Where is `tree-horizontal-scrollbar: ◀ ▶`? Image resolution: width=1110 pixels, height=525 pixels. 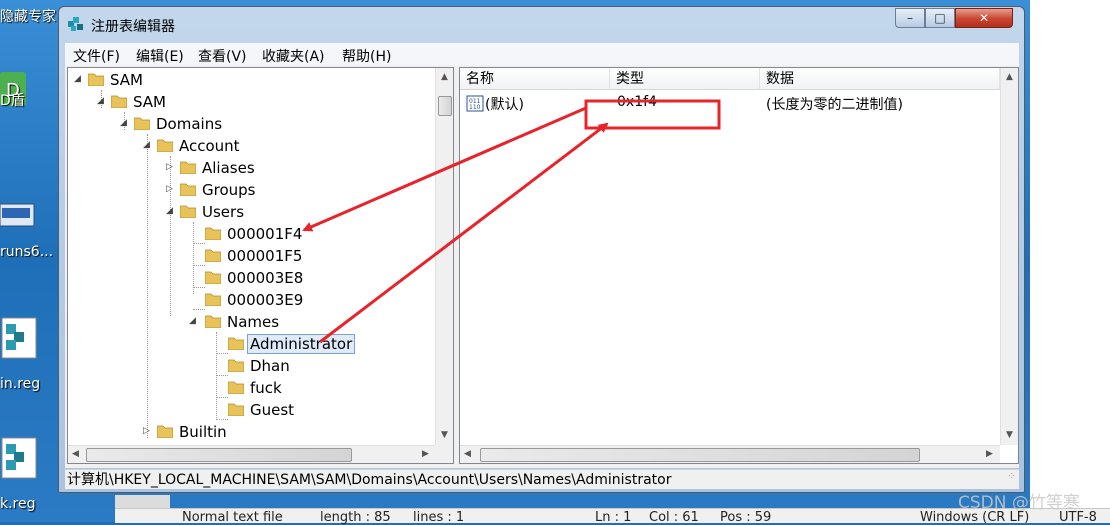 tree-horizontal-scrollbar: ◀ ▶ is located at coordinates (251, 454).